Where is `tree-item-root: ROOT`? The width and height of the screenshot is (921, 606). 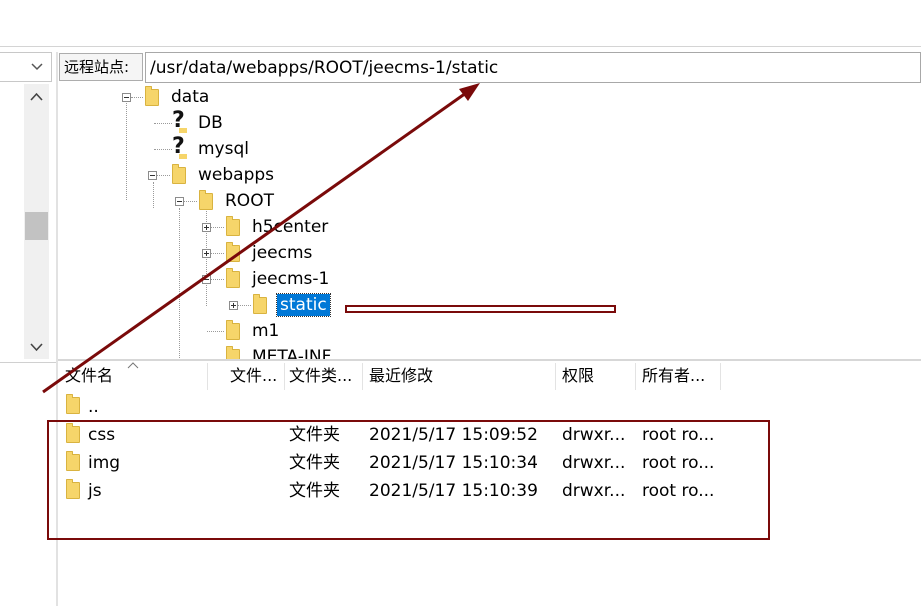 tree-item-root: ROOT is located at coordinates (249, 201).